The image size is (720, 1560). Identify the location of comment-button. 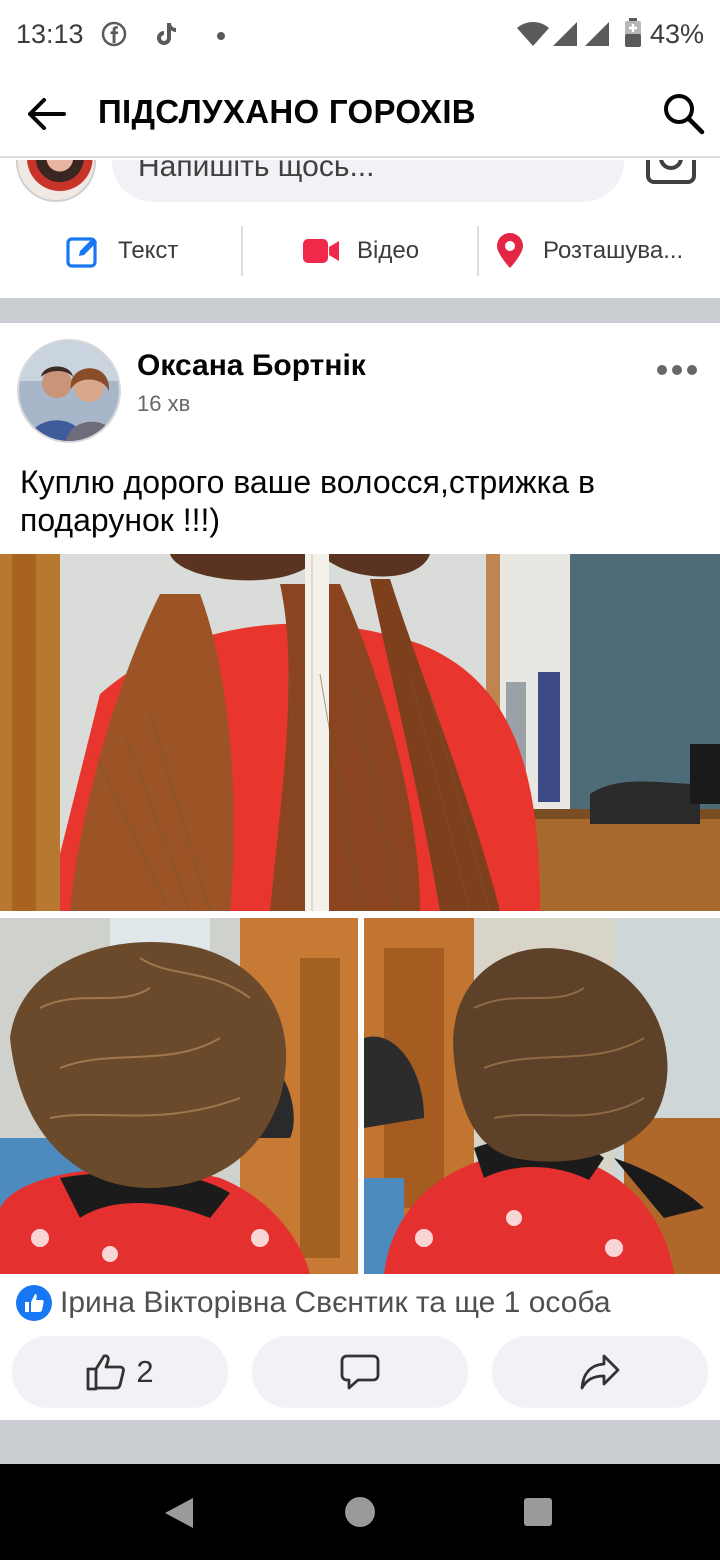
(360, 1372).